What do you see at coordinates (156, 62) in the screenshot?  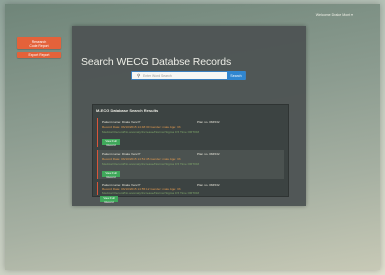 I see `page-title: Search WECG Databse Records` at bounding box center [156, 62].